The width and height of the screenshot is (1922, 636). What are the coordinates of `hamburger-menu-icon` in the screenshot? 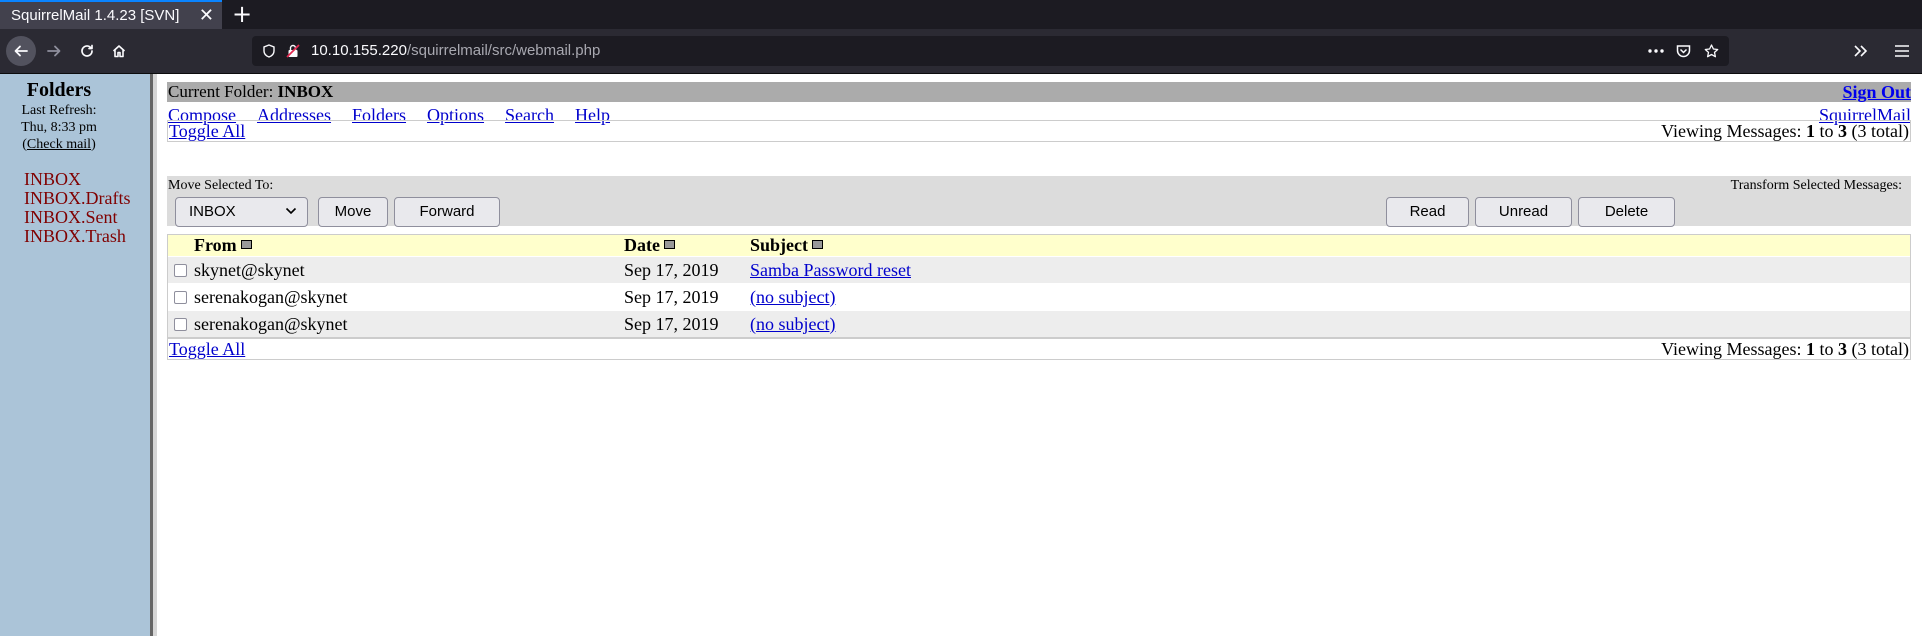 It's located at (1902, 51).